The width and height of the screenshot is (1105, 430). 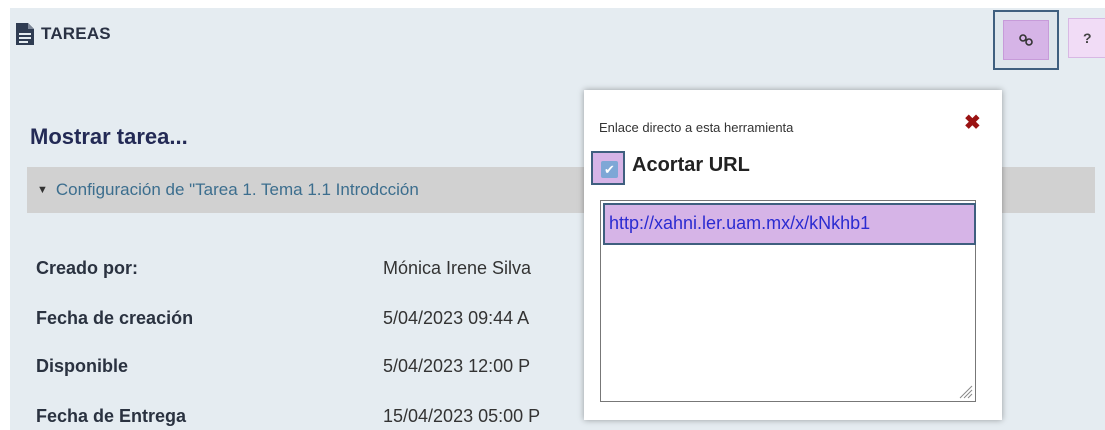 I want to click on help-label: ?, so click(x=1087, y=38).